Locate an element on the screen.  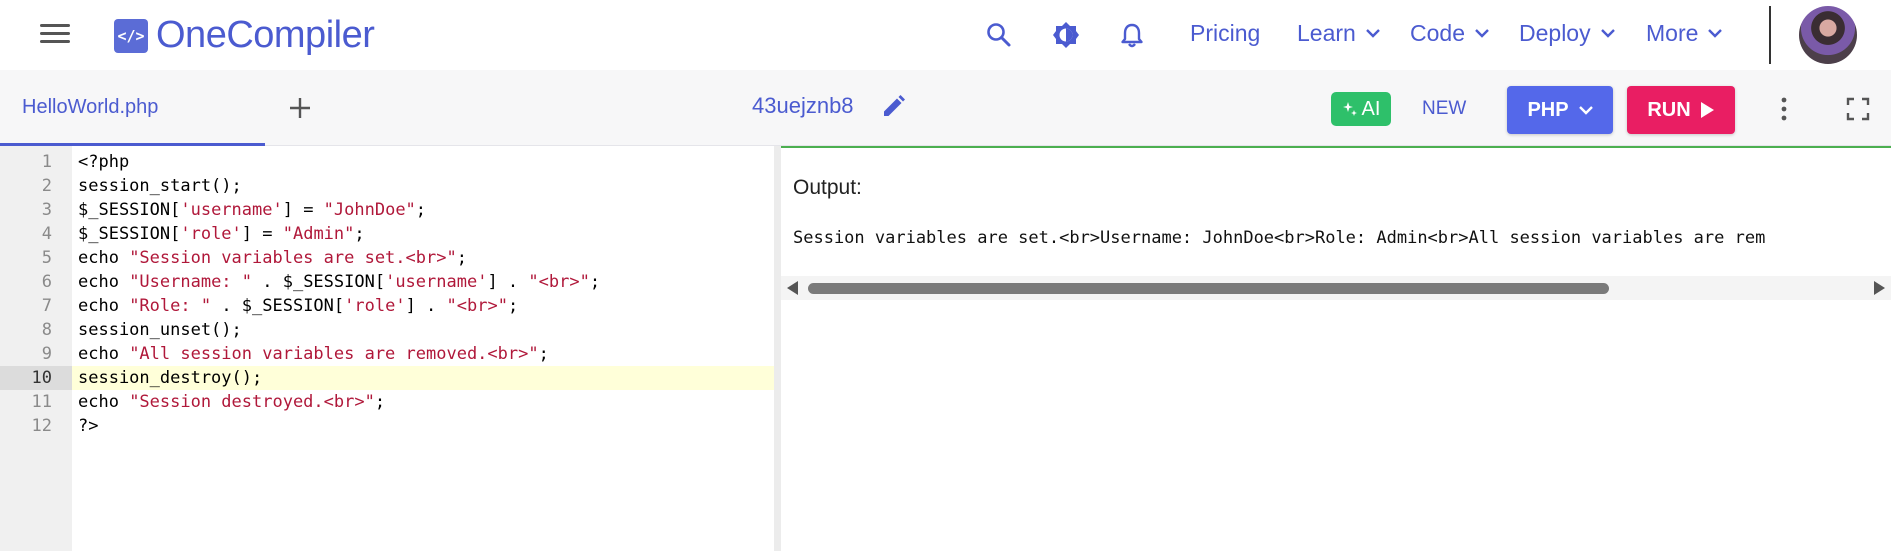
nav-more-label: More is located at coordinates (1672, 33).